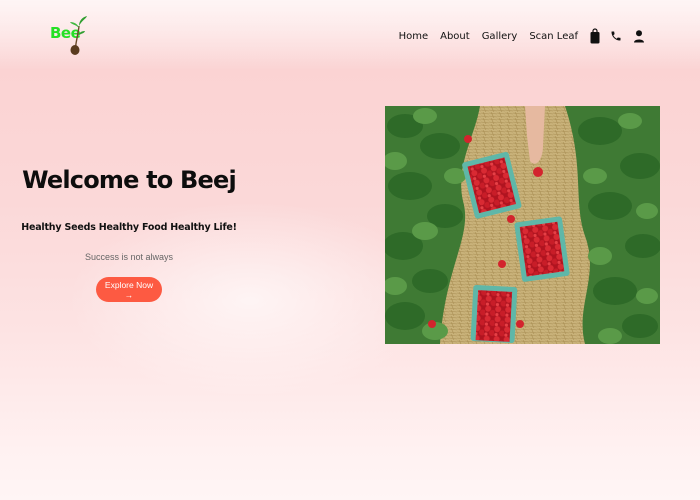 The width and height of the screenshot is (700, 500). What do you see at coordinates (639, 36) in the screenshot?
I see `user-icon` at bounding box center [639, 36].